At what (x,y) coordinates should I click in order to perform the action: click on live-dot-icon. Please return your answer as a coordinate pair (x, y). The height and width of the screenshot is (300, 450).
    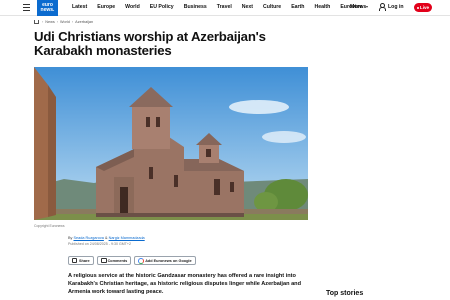
    Looking at the image, I should click on (417, 7).